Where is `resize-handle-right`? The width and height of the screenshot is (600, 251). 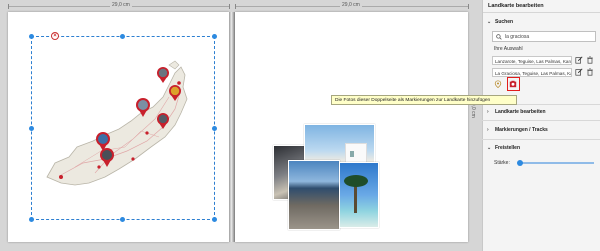 resize-handle-right is located at coordinates (214, 128).